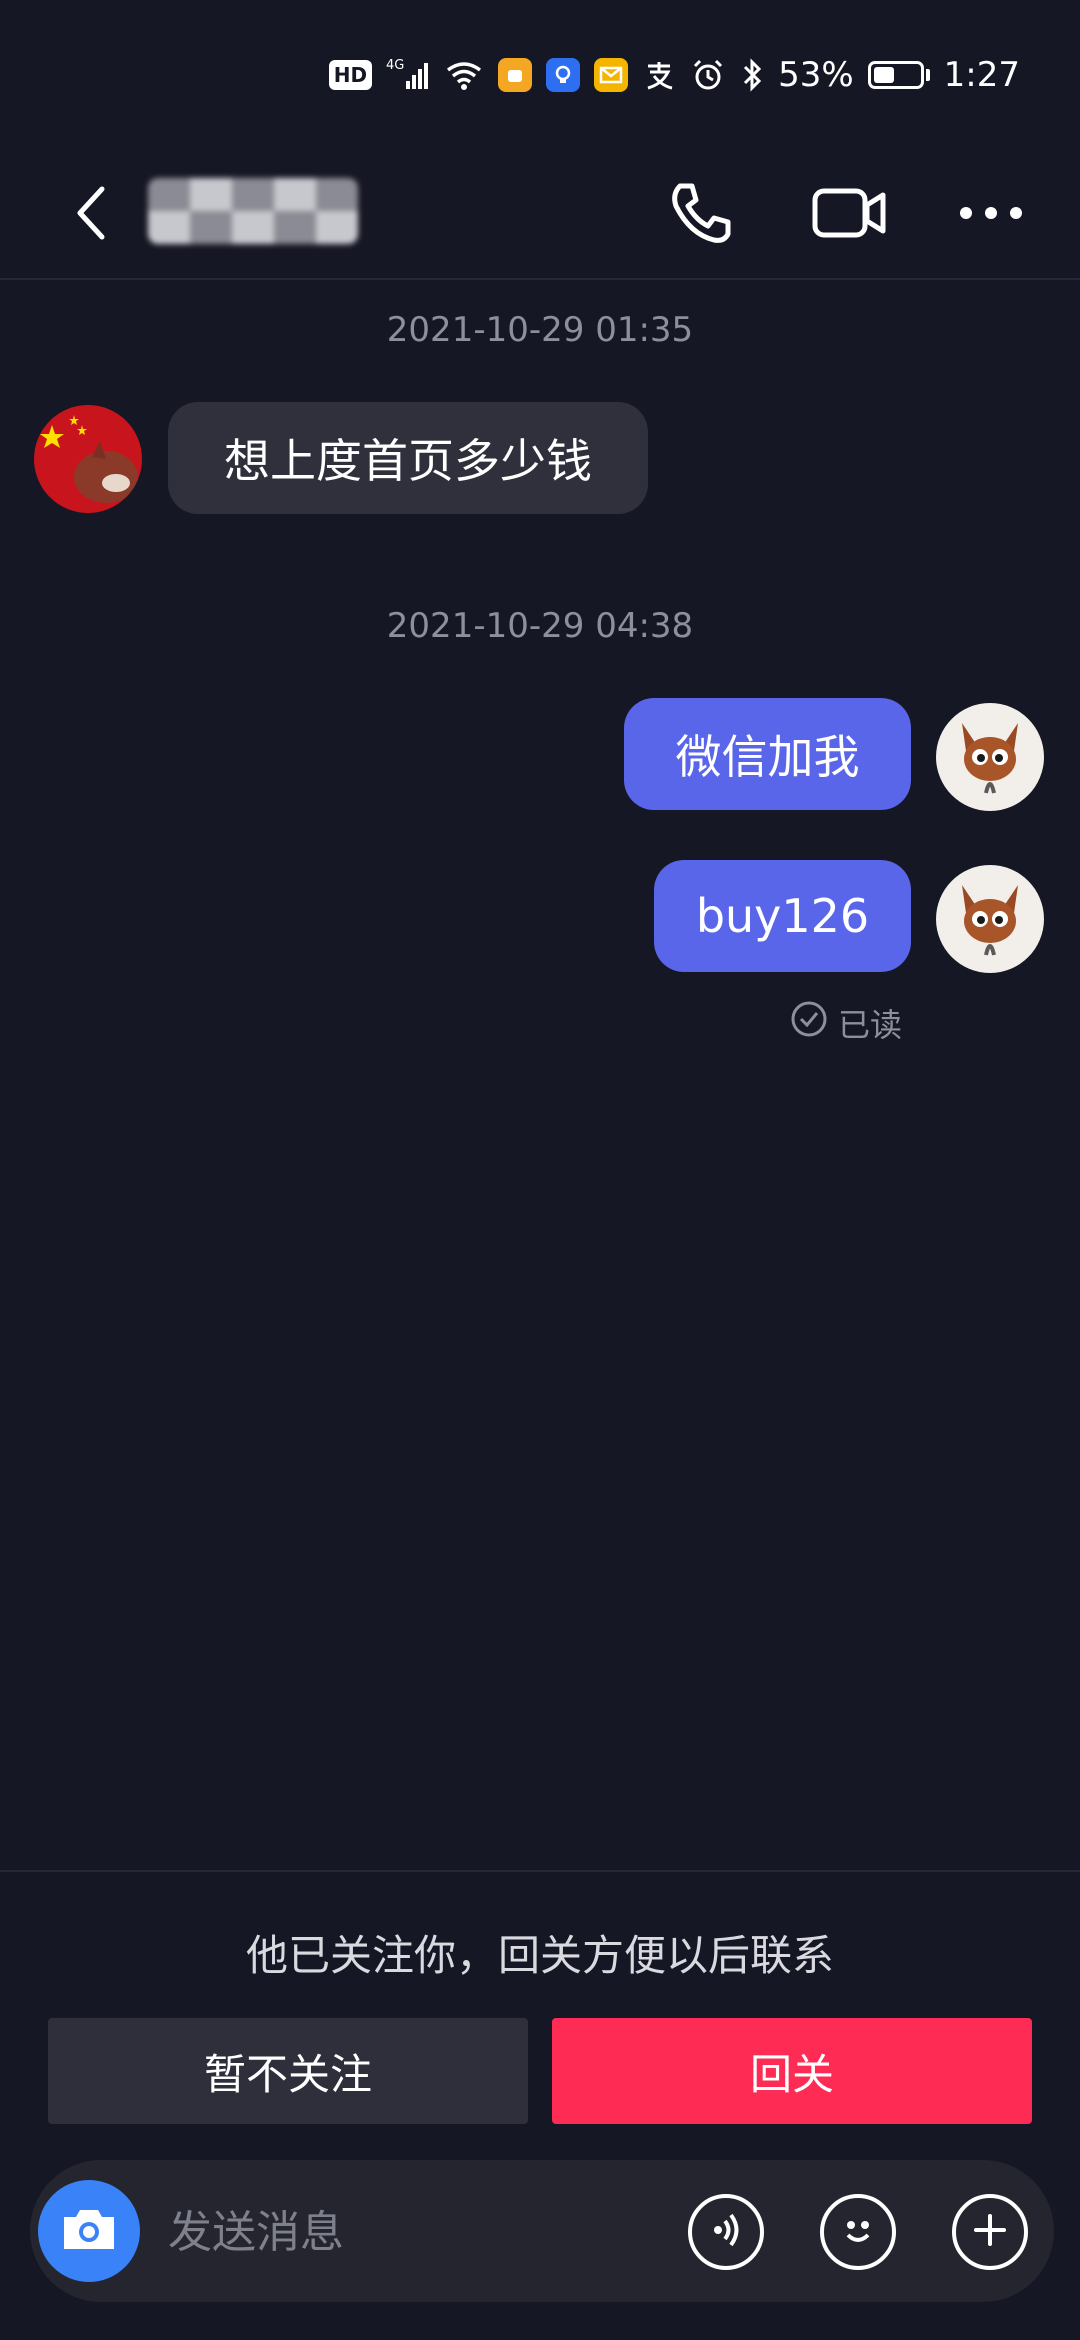 The height and width of the screenshot is (2340, 1080). What do you see at coordinates (540, 215) in the screenshot?
I see `chat-header` at bounding box center [540, 215].